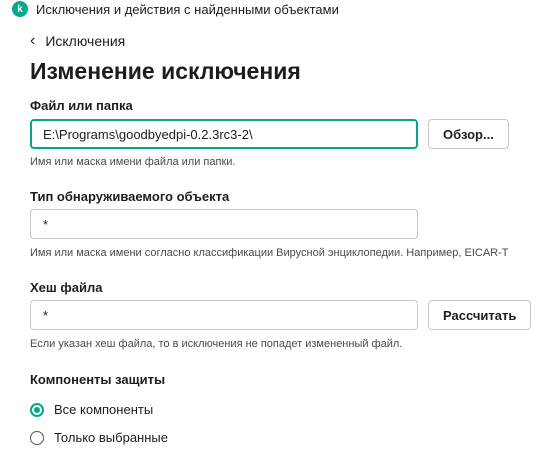  What do you see at coordinates (480, 315) in the screenshot?
I see `calculate-hash-button: Рассчитать` at bounding box center [480, 315].